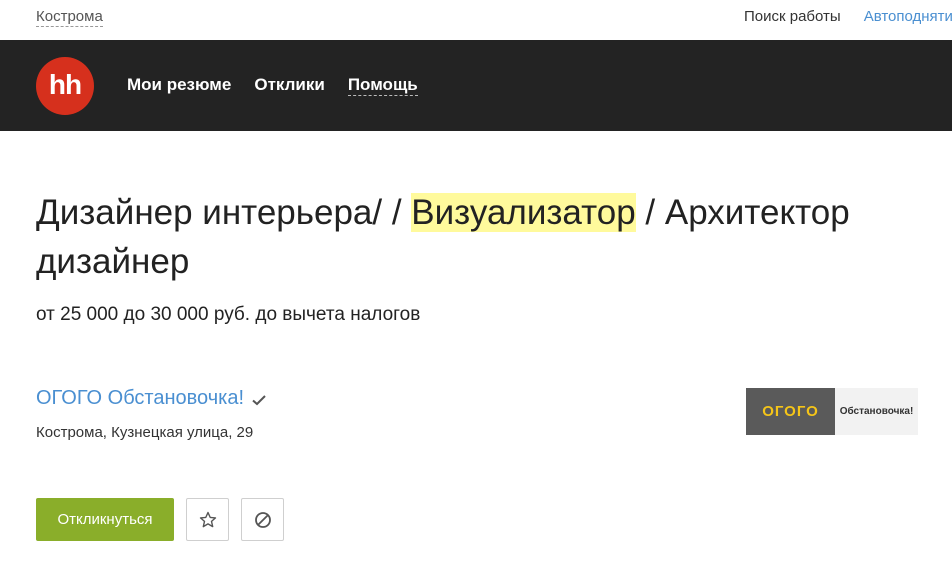 This screenshot has width=952, height=570. I want to click on block-icon, so click(262, 519).